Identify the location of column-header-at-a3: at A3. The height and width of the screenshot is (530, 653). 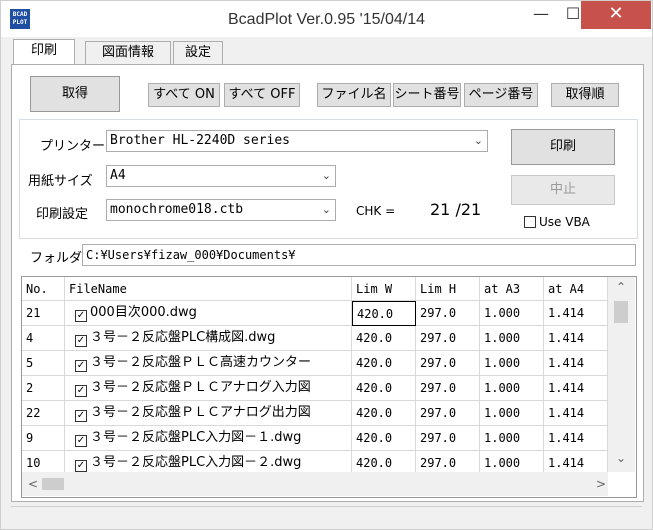
(512, 289).